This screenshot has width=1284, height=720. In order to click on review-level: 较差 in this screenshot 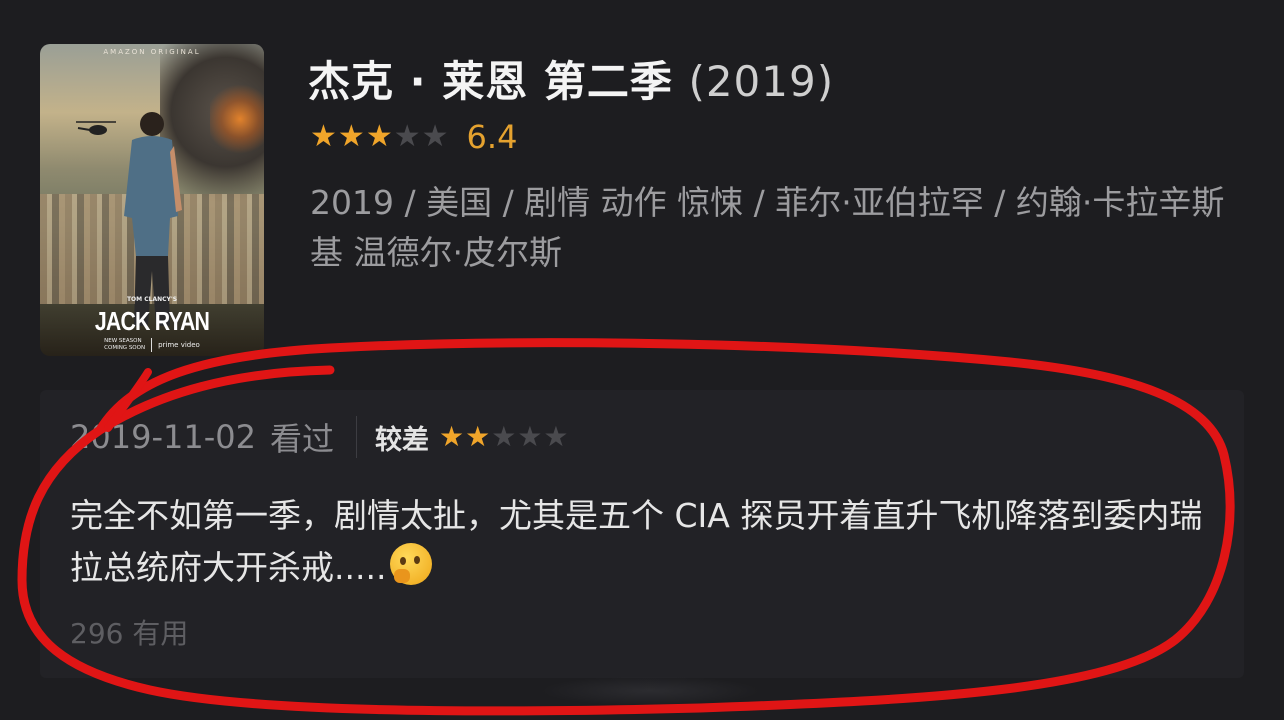, I will do `click(401, 440)`.